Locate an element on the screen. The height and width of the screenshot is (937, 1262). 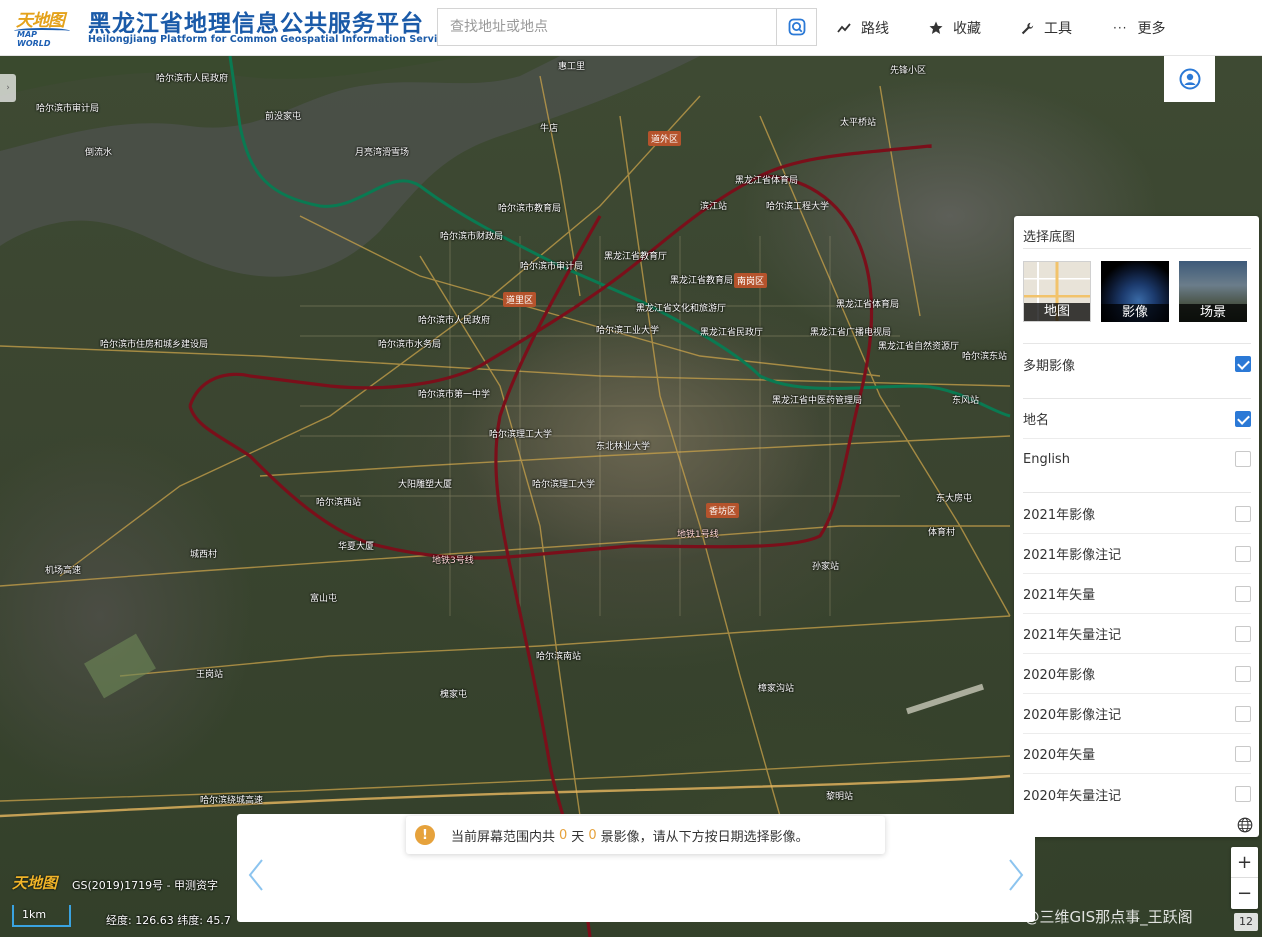
notice-days-unit: 天 is located at coordinates (578, 837).